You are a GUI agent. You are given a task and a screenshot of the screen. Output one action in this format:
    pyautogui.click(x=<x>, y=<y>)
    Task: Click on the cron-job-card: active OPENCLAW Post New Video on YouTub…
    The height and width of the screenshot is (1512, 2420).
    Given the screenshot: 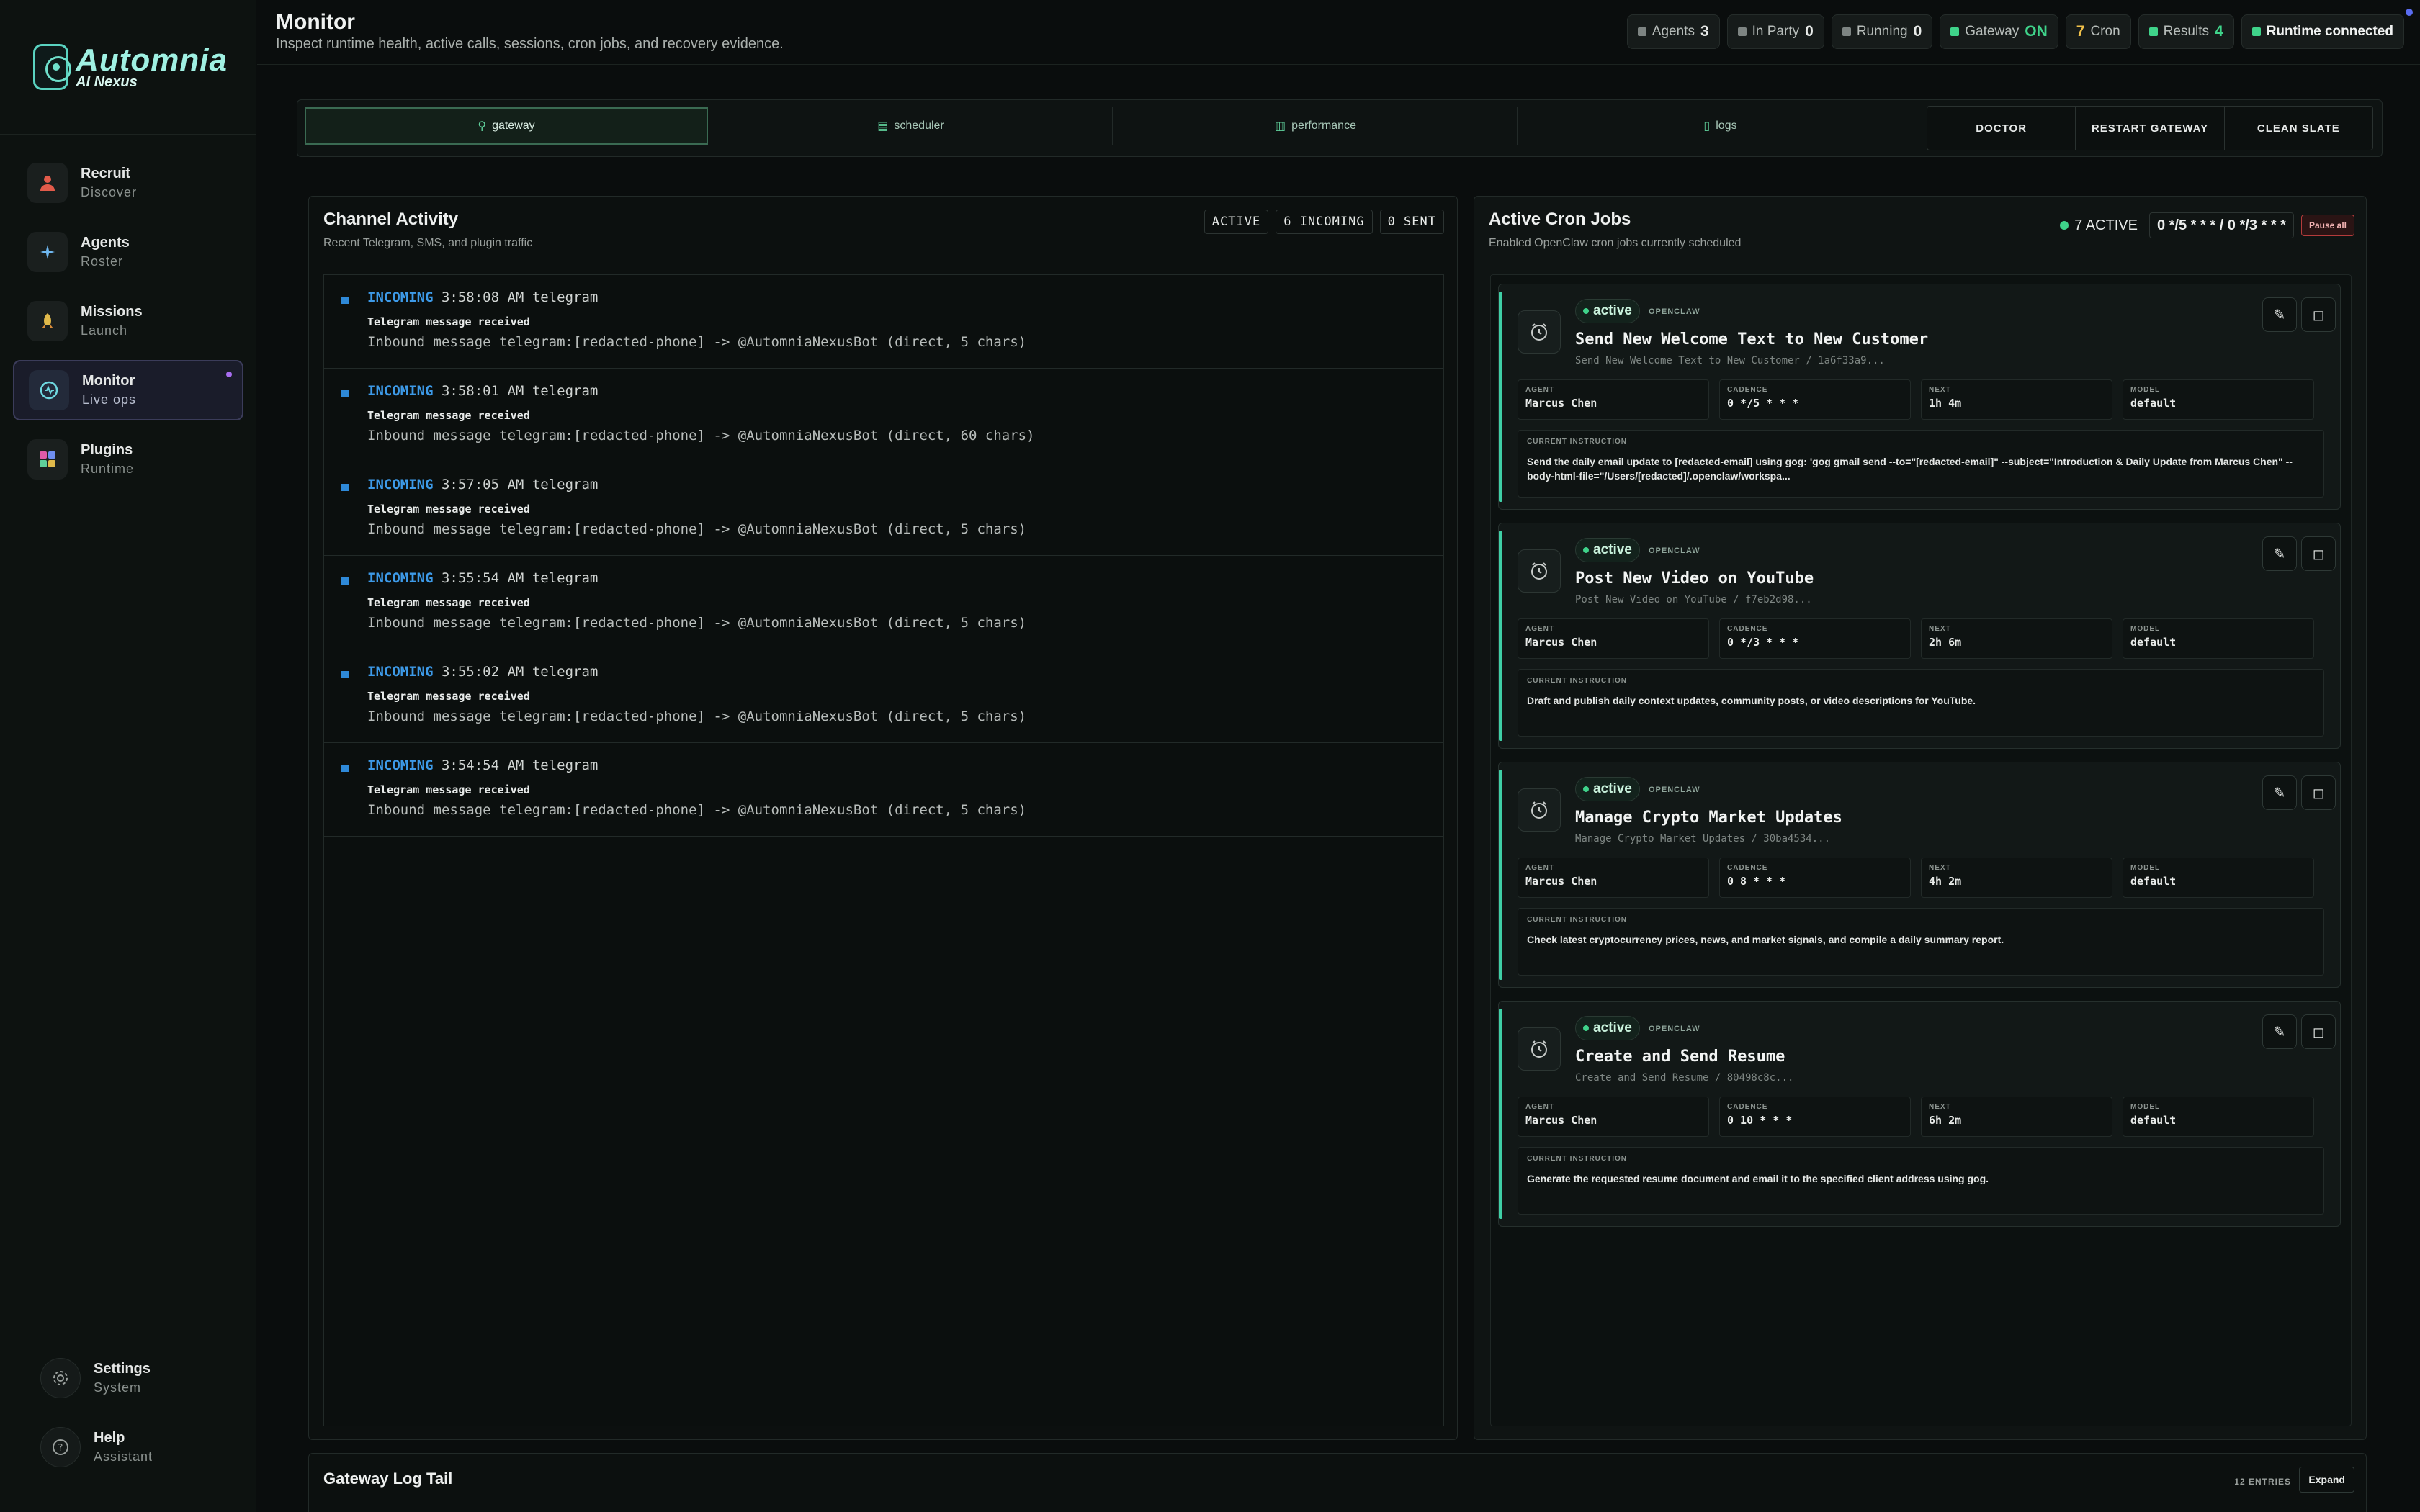 What is the action you would take?
    pyautogui.click(x=1919, y=636)
    